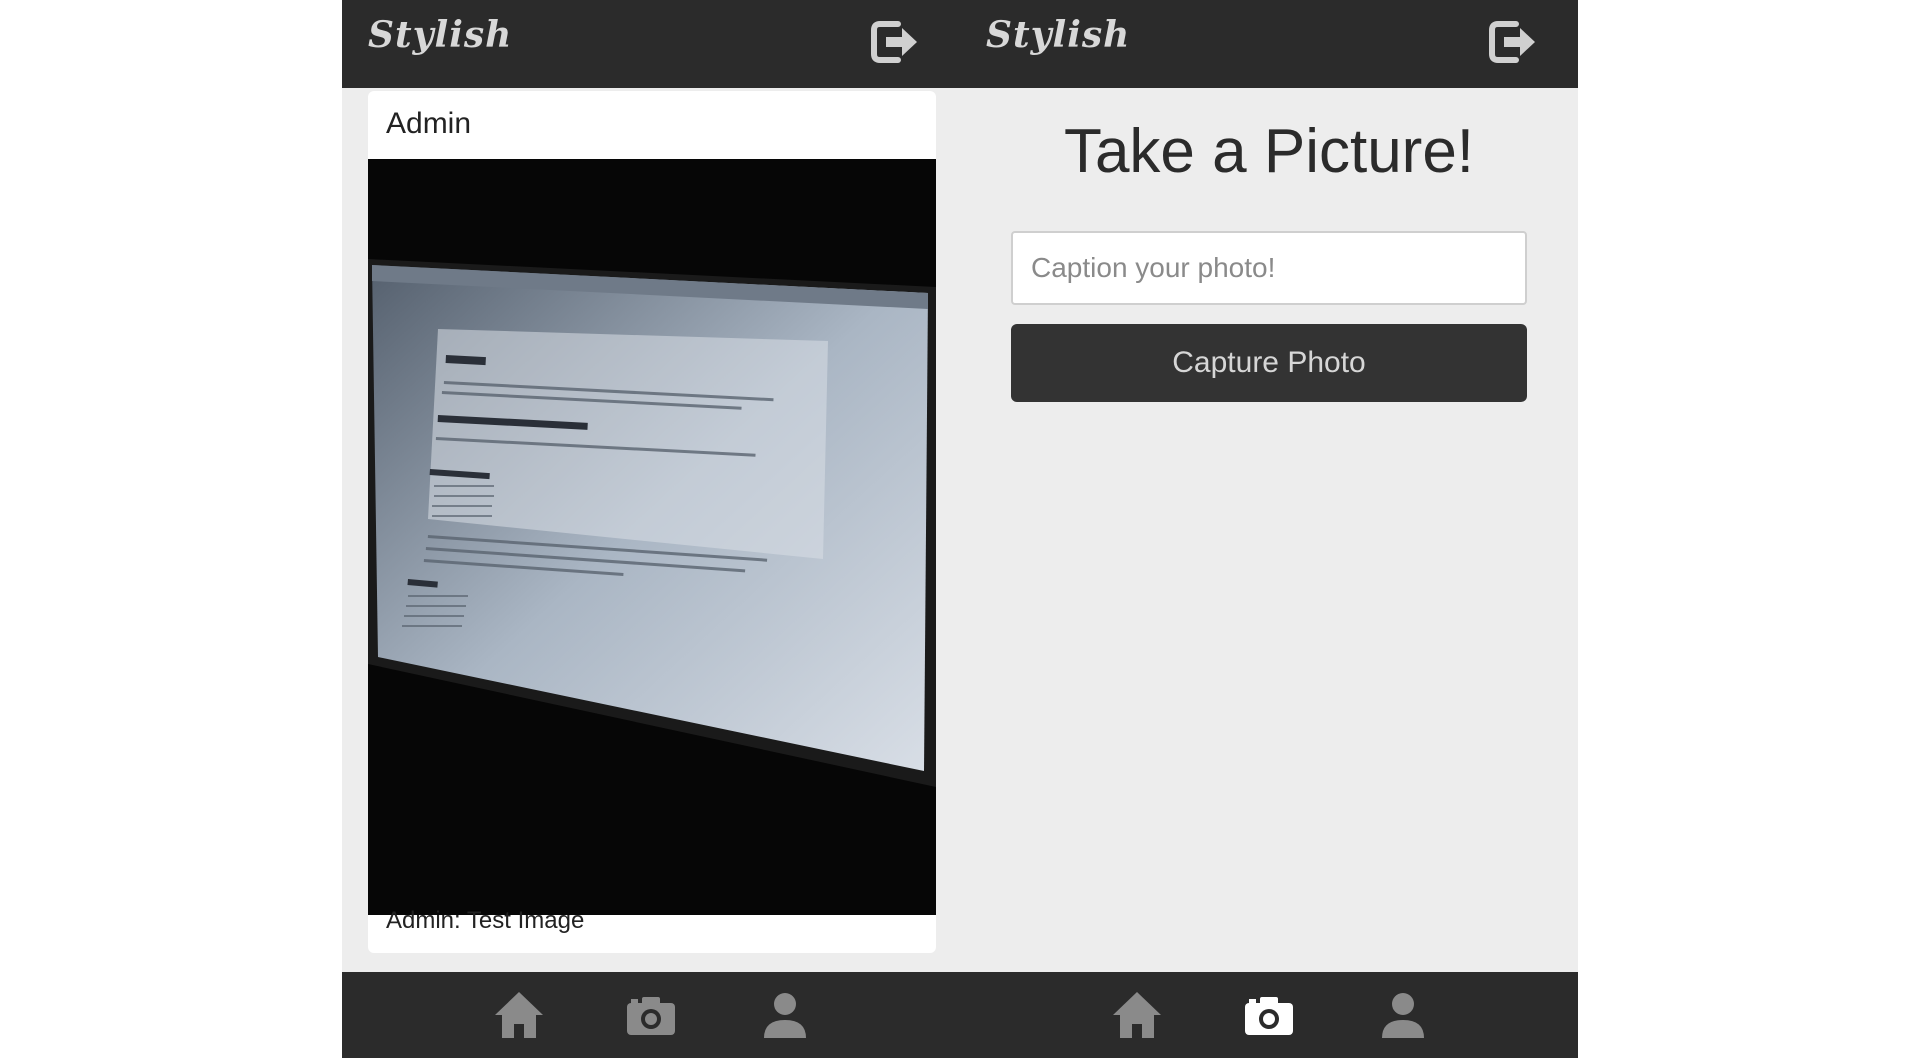  Describe the element at coordinates (1269, 151) in the screenshot. I see `page-title: Take a Picture!` at that location.